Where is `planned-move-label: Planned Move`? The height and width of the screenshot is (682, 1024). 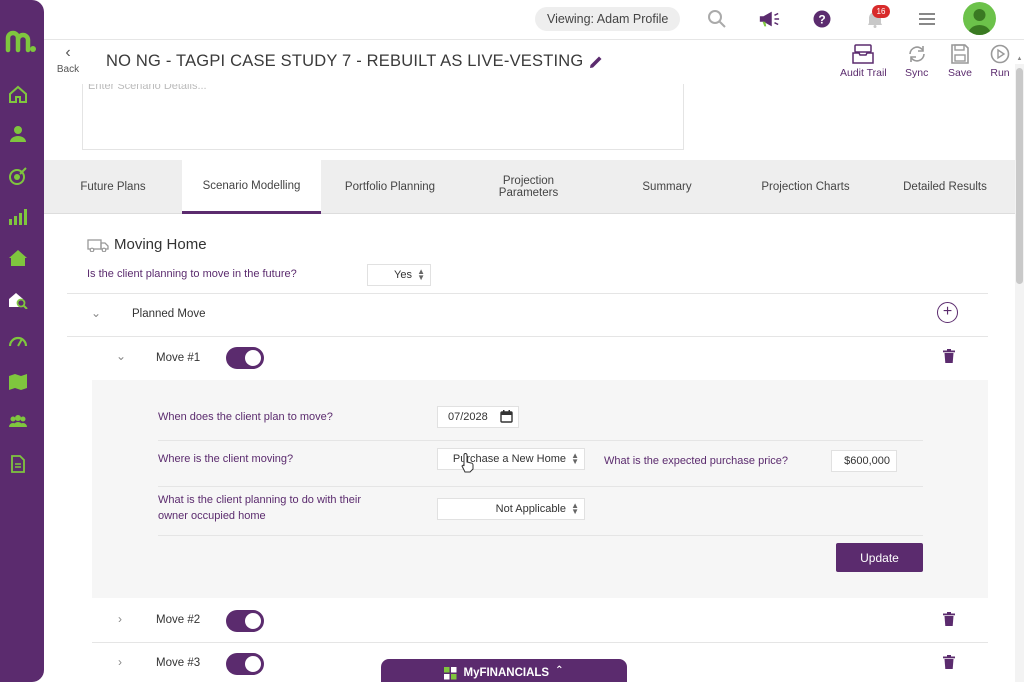 planned-move-label: Planned Move is located at coordinates (169, 314).